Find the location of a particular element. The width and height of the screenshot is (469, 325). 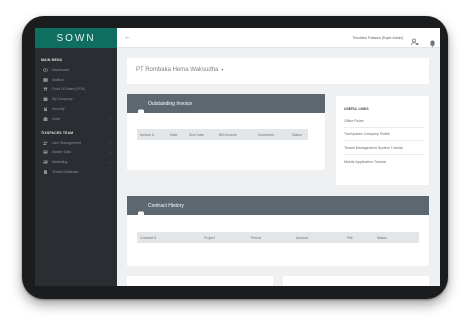

invoice-icon is located at coordinates (141, 107).